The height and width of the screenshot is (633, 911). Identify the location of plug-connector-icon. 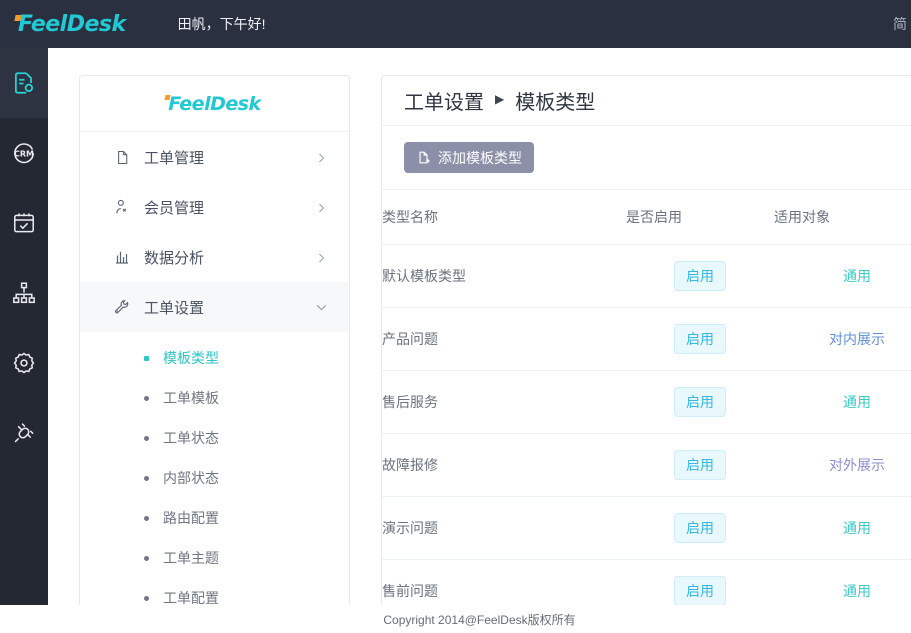
(24, 433).